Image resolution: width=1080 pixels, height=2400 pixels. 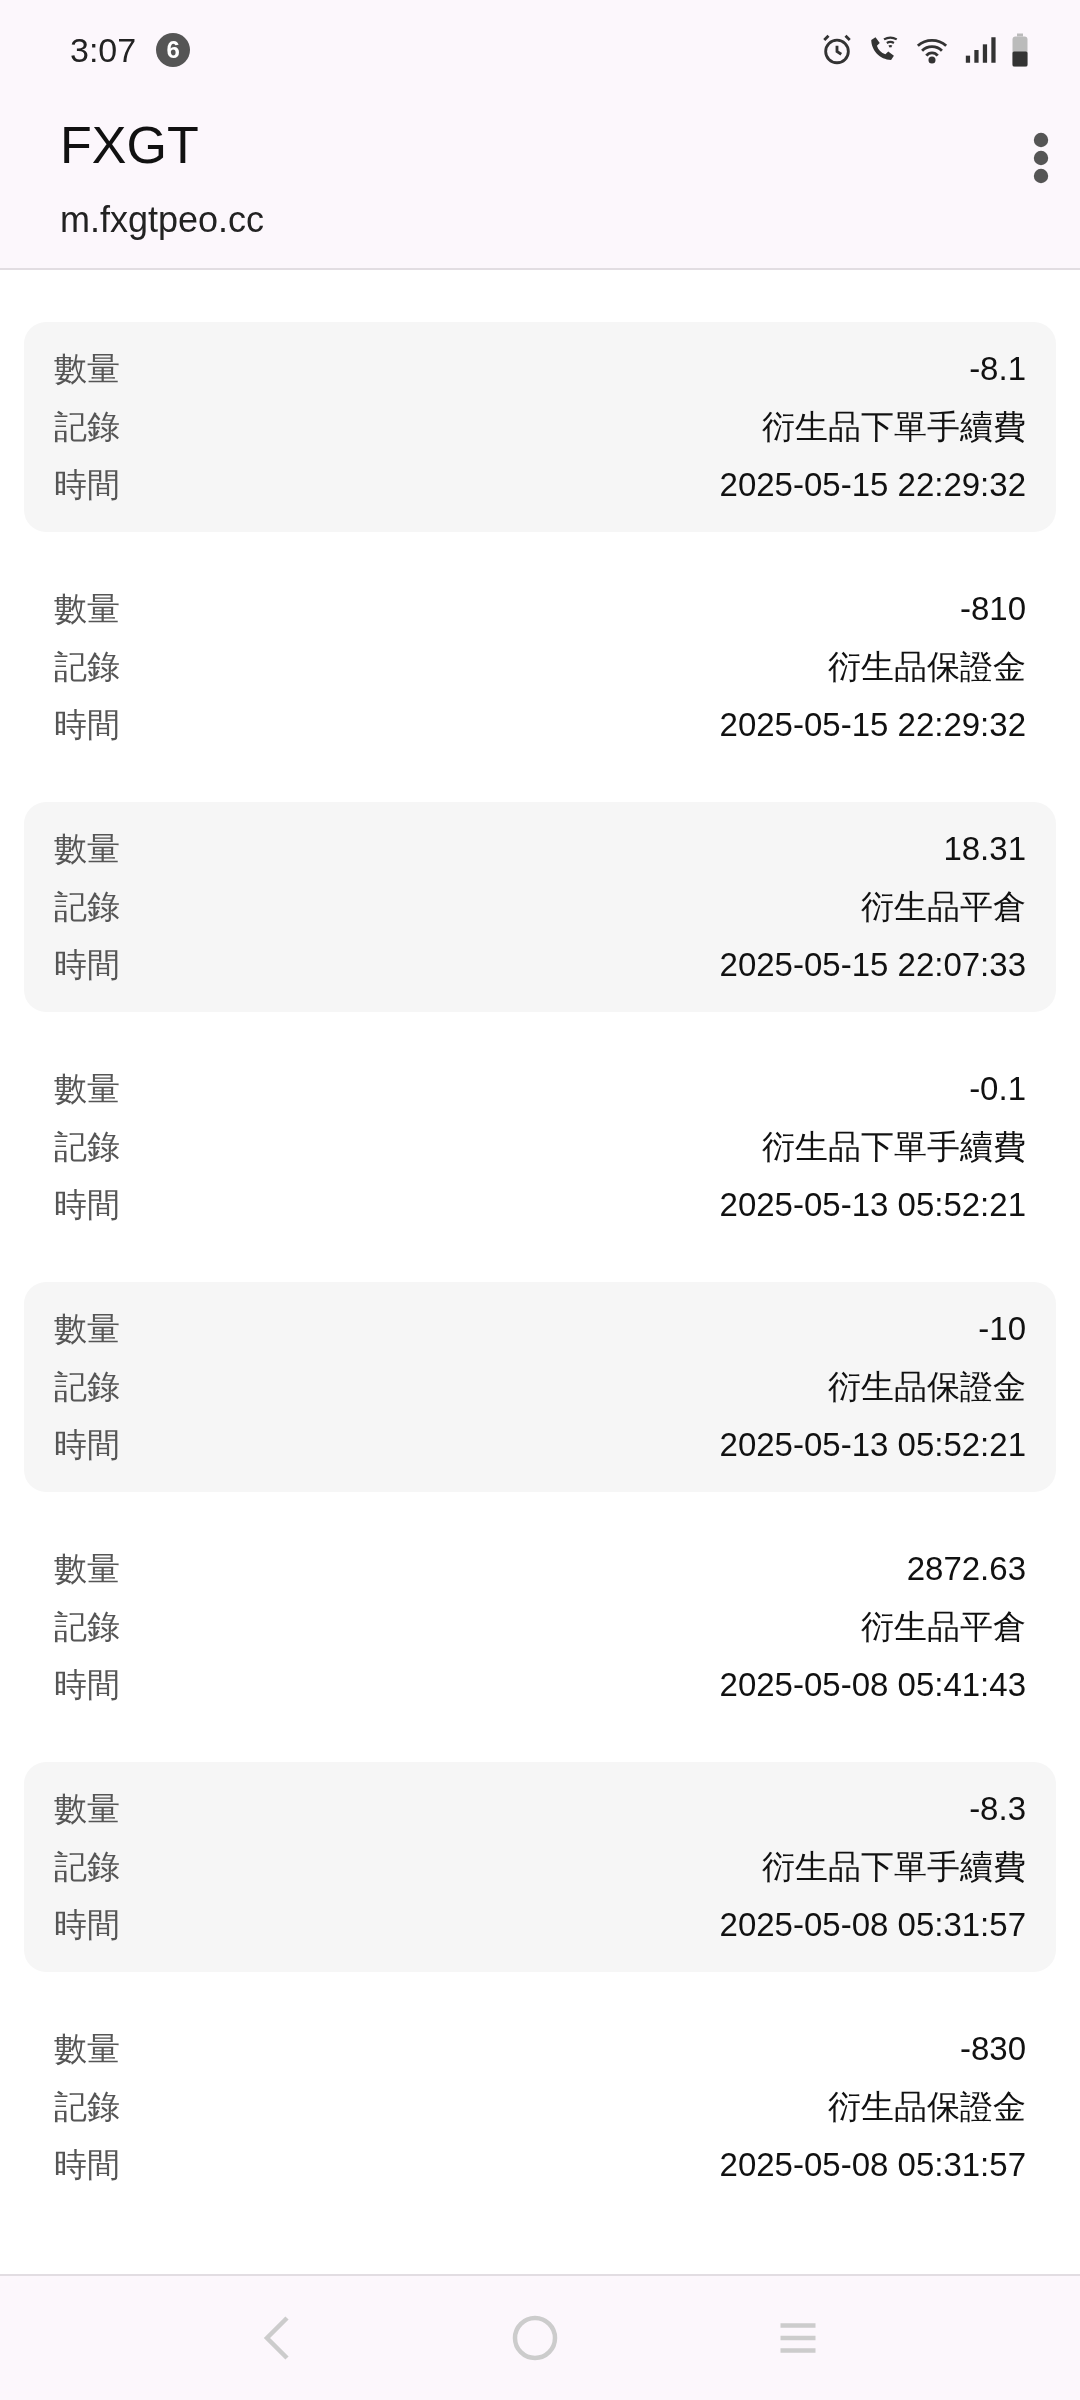 I want to click on home-icon, so click(x=535, y=2338).